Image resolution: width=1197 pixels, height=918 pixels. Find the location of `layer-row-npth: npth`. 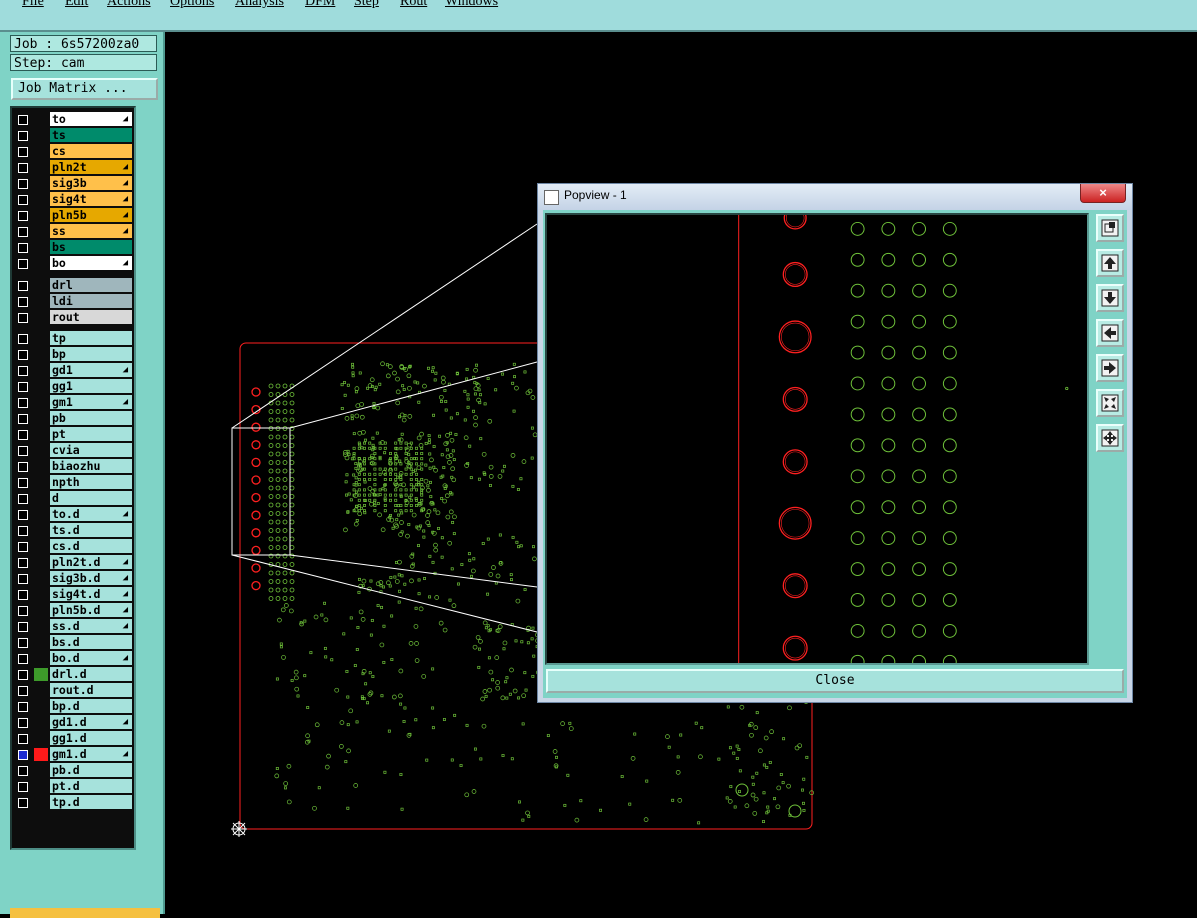

layer-row-npth: npth is located at coordinates (74, 482).